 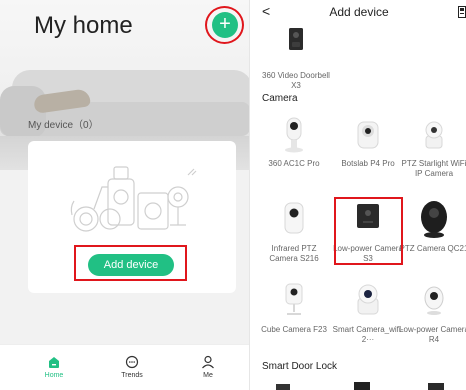 I want to click on product-cube-f23: Cube Camera F23, so click(x=294, y=306).